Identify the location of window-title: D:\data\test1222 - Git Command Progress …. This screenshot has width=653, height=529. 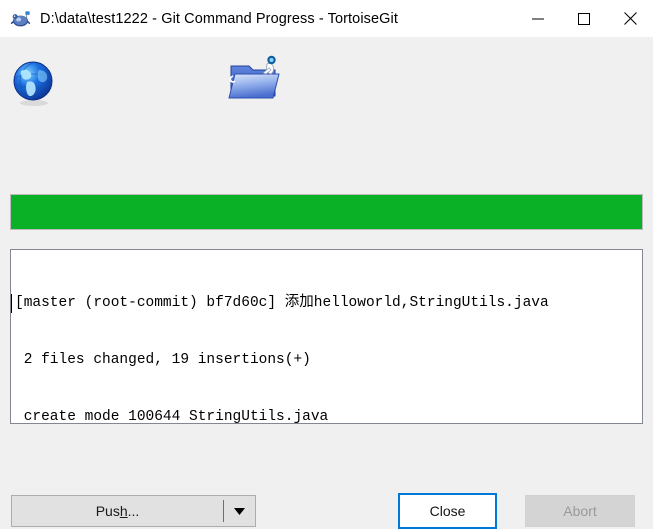
(219, 18).